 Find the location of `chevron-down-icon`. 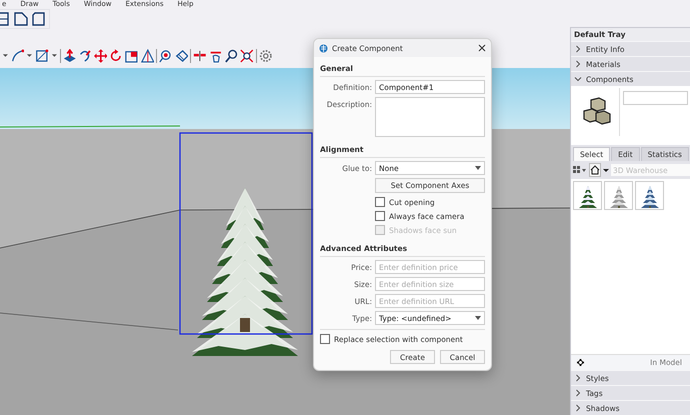

chevron-down-icon is located at coordinates (578, 79).